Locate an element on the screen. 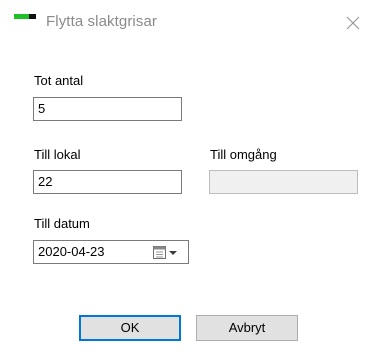 The height and width of the screenshot is (353, 378). window-title: Flytta slaktgrisar is located at coordinates (101, 21).